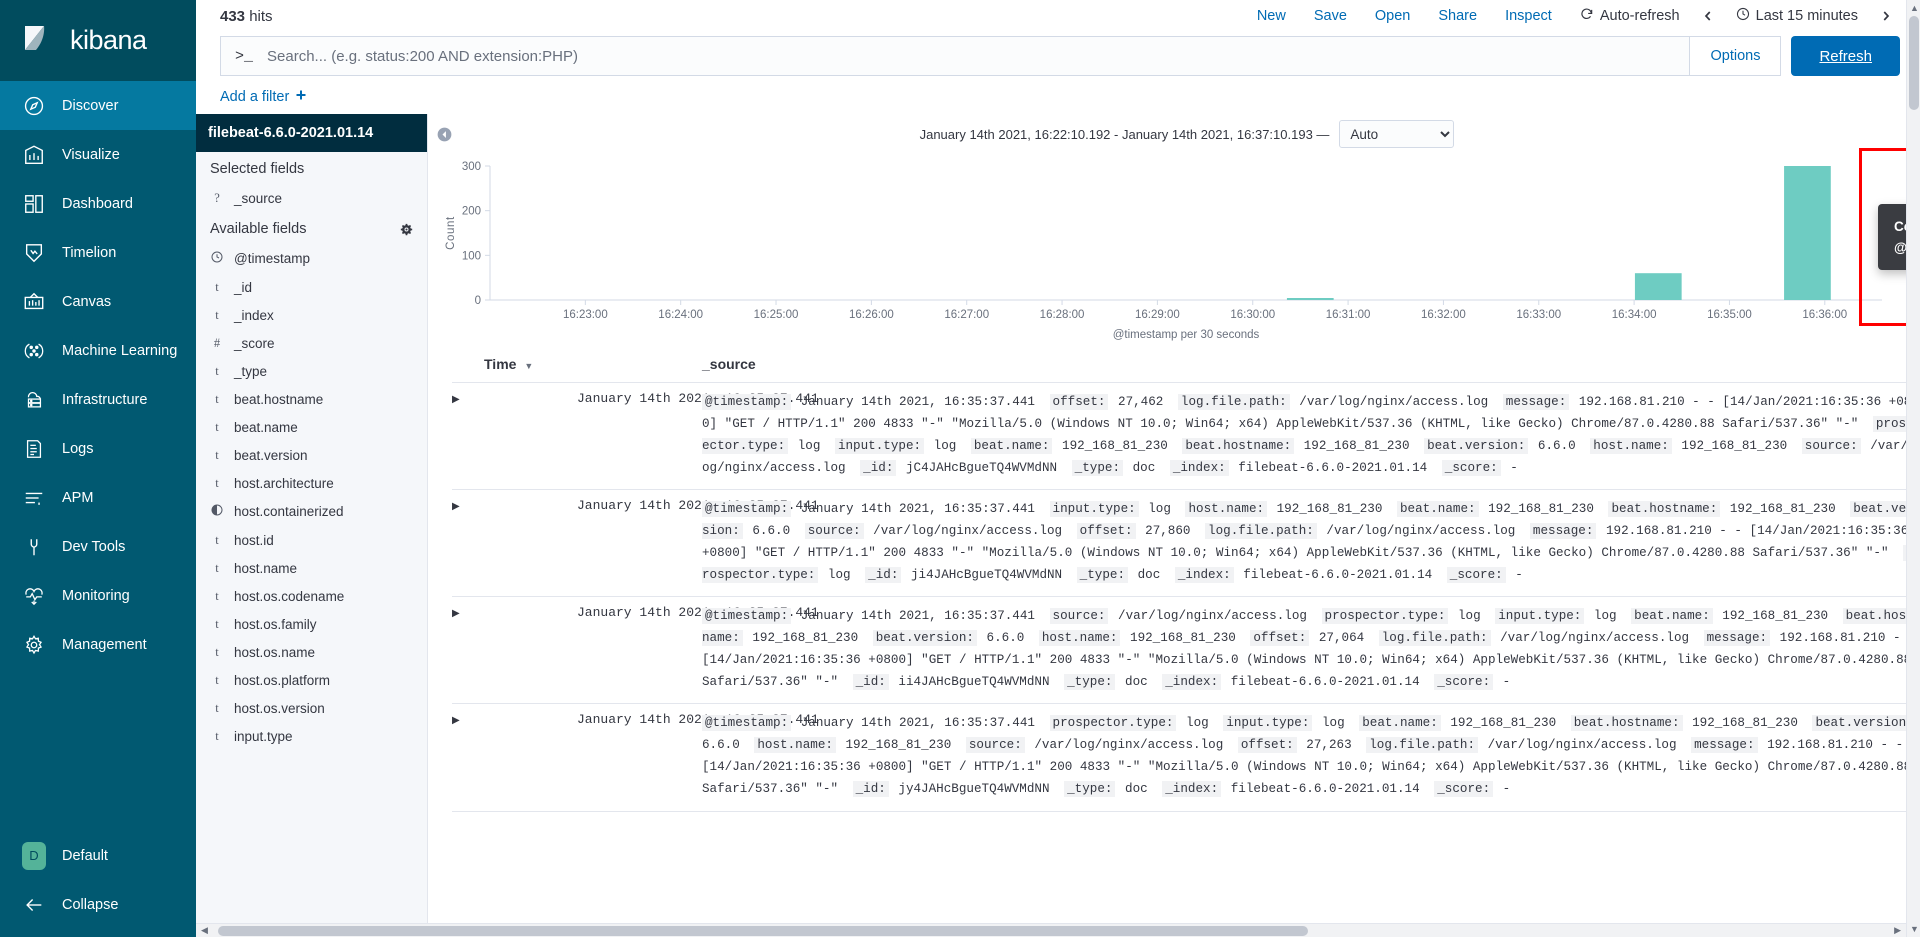  I want to click on field-row: # _score, so click(311, 343).